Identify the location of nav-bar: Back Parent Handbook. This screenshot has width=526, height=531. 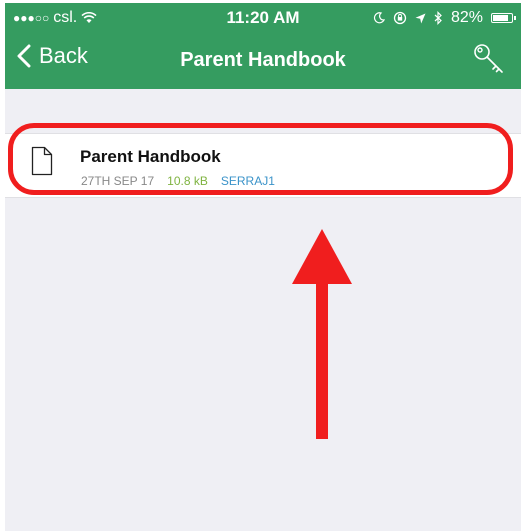
(263, 61).